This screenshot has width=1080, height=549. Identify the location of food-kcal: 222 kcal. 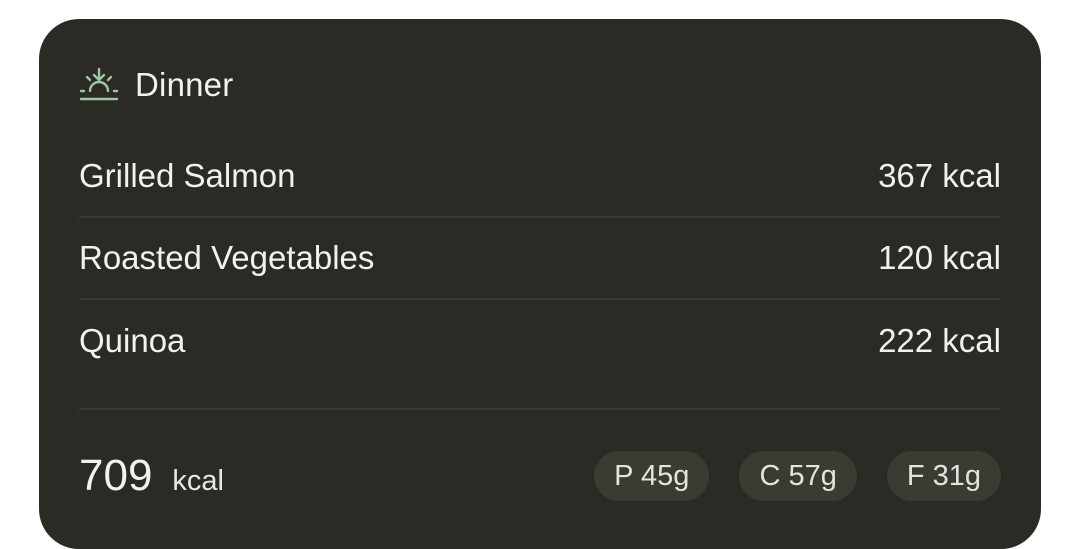
(939, 340).